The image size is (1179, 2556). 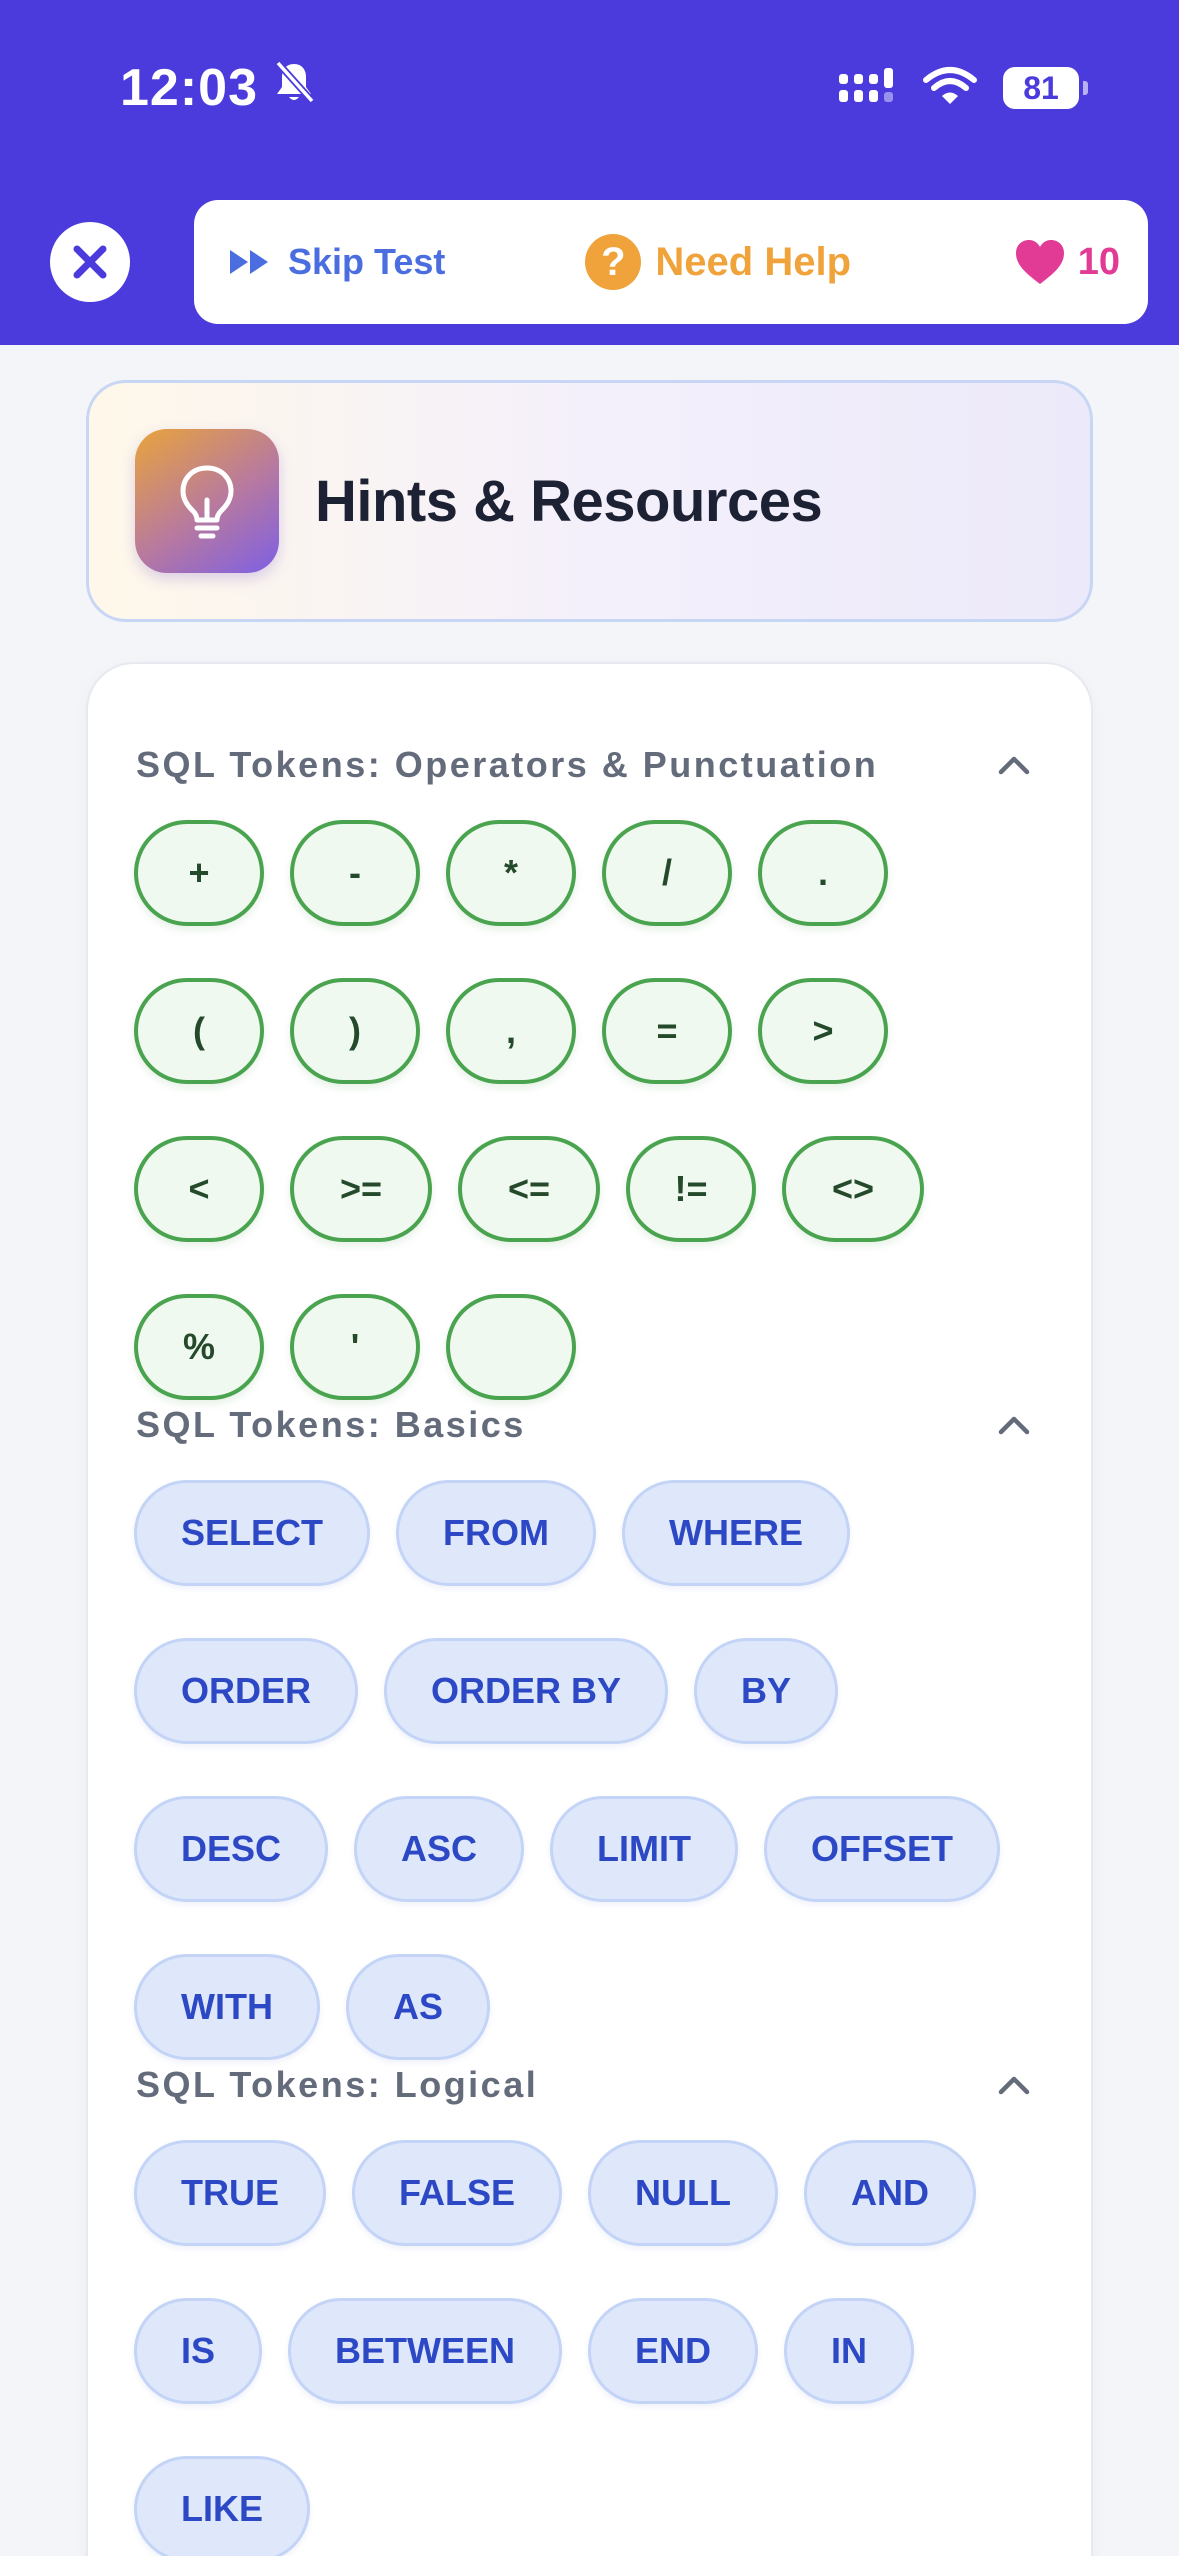 What do you see at coordinates (589, 172) in the screenshot?
I see `header: 12:03 81 Skip Test ? Need Help 10` at bounding box center [589, 172].